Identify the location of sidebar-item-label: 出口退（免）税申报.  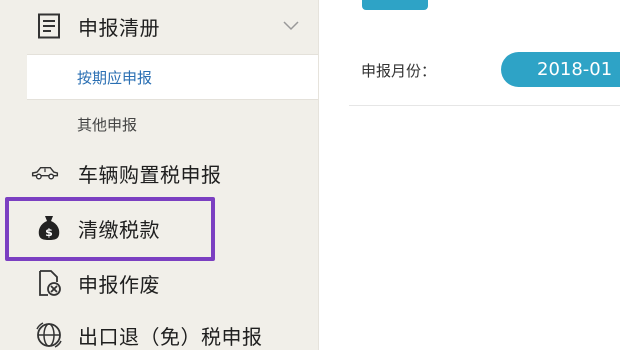
(170, 336).